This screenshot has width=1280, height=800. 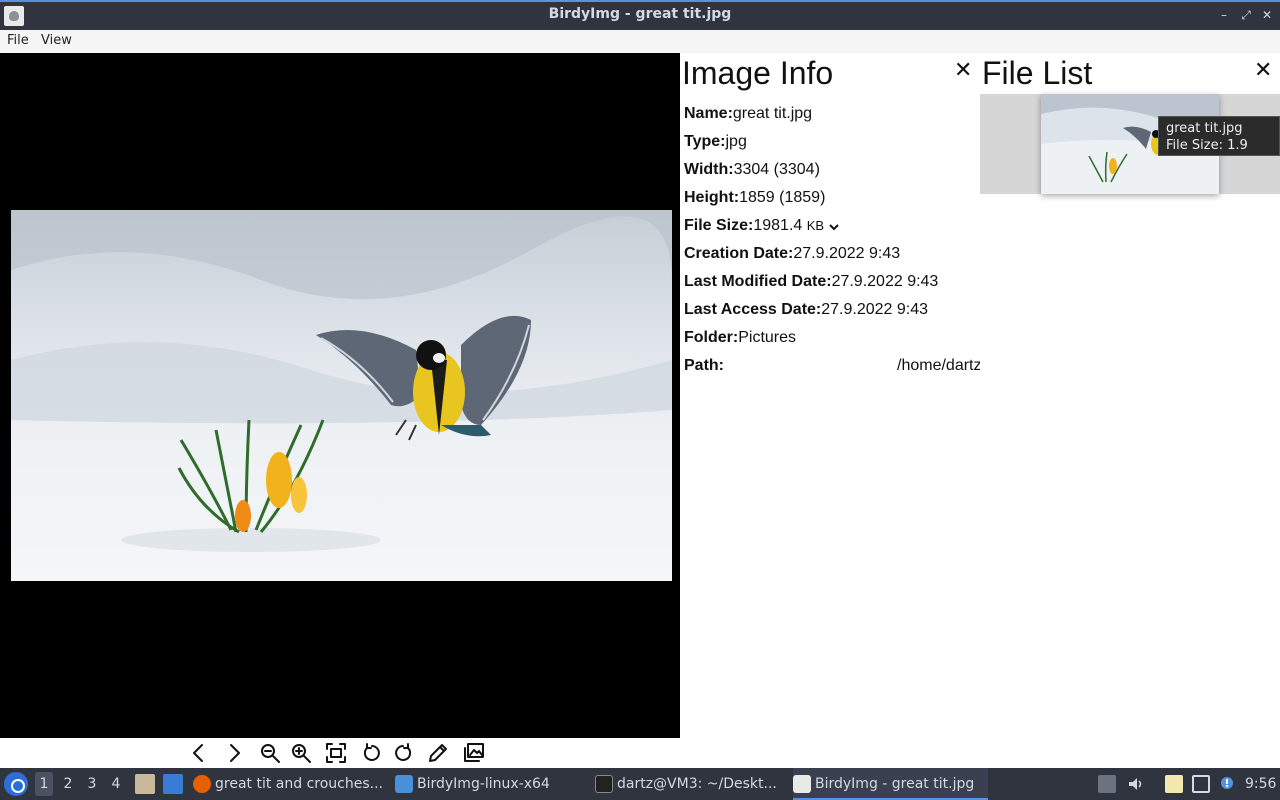 What do you see at coordinates (202, 784) in the screenshot?
I see `firefox-icon` at bounding box center [202, 784].